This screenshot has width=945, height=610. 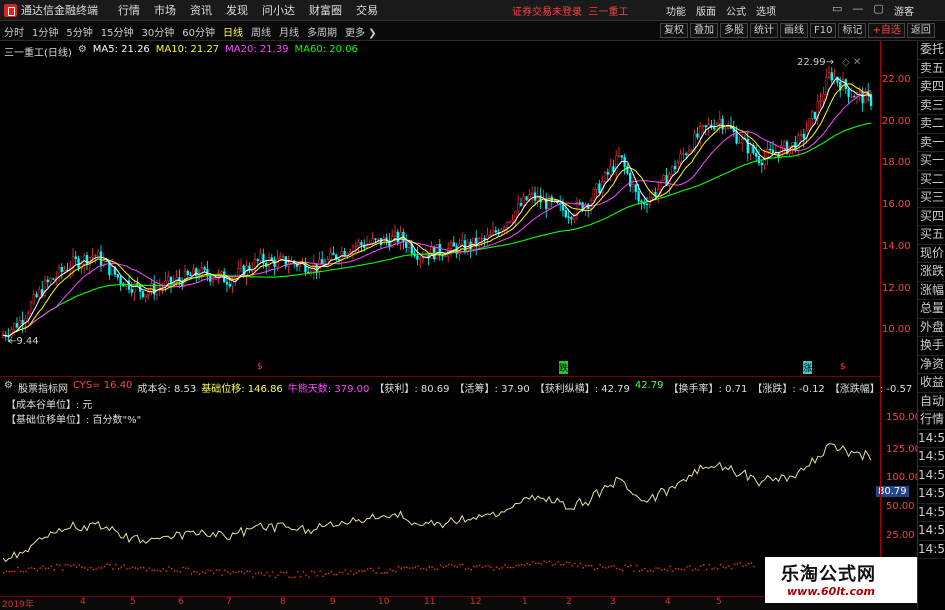 I want to click on tool-button: 多股, so click(x=734, y=30).